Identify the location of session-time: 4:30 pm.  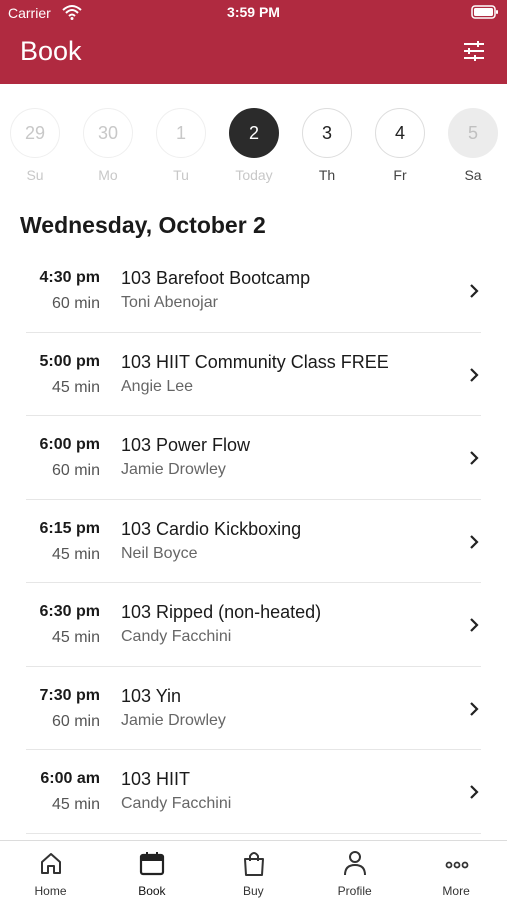
(69, 277).